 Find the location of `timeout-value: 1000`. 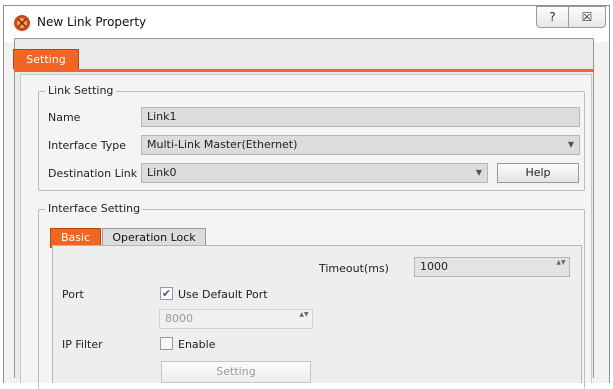

timeout-value: 1000 is located at coordinates (434, 266).